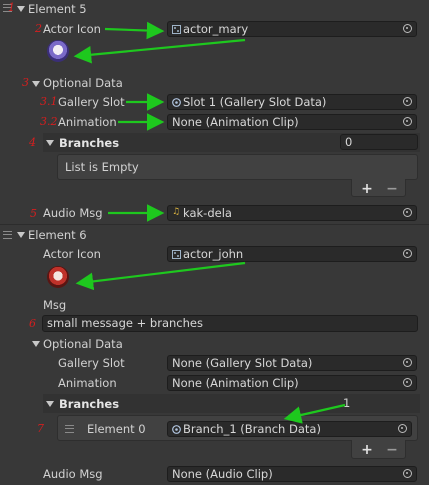  Describe the element at coordinates (314, 413) in the screenshot. I see `arrow-branch-item` at that location.